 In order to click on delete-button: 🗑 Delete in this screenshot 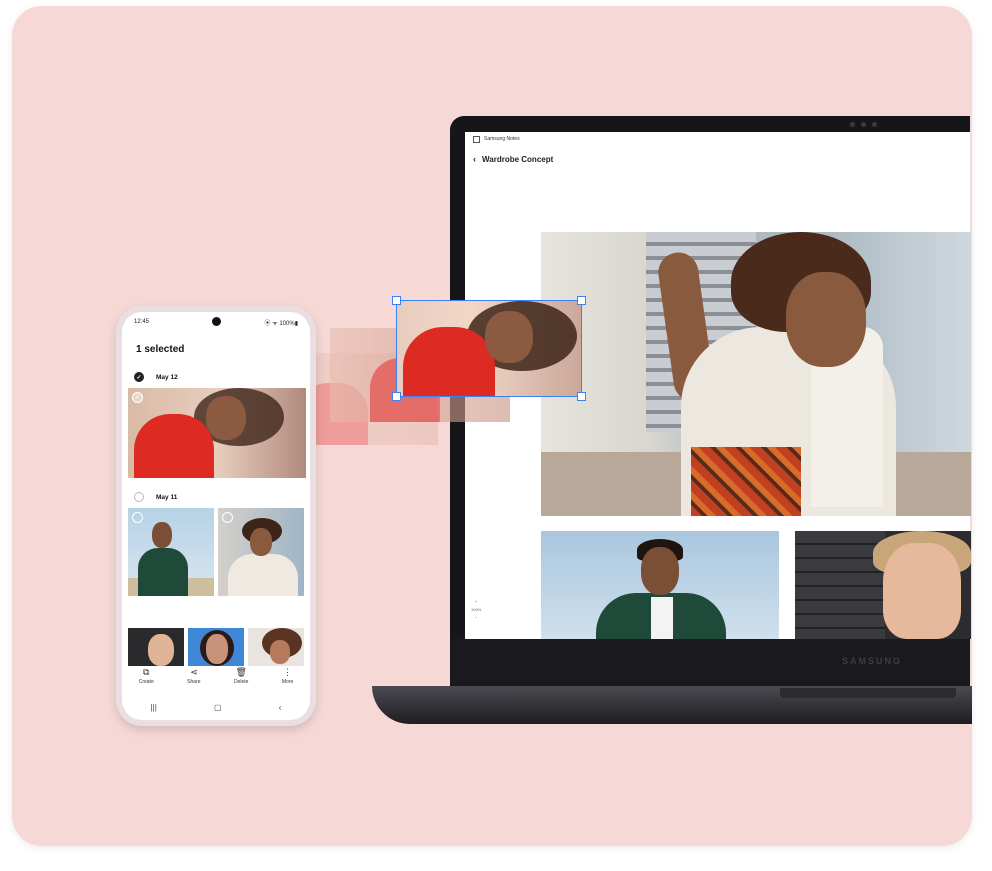, I will do `click(241, 681)`.